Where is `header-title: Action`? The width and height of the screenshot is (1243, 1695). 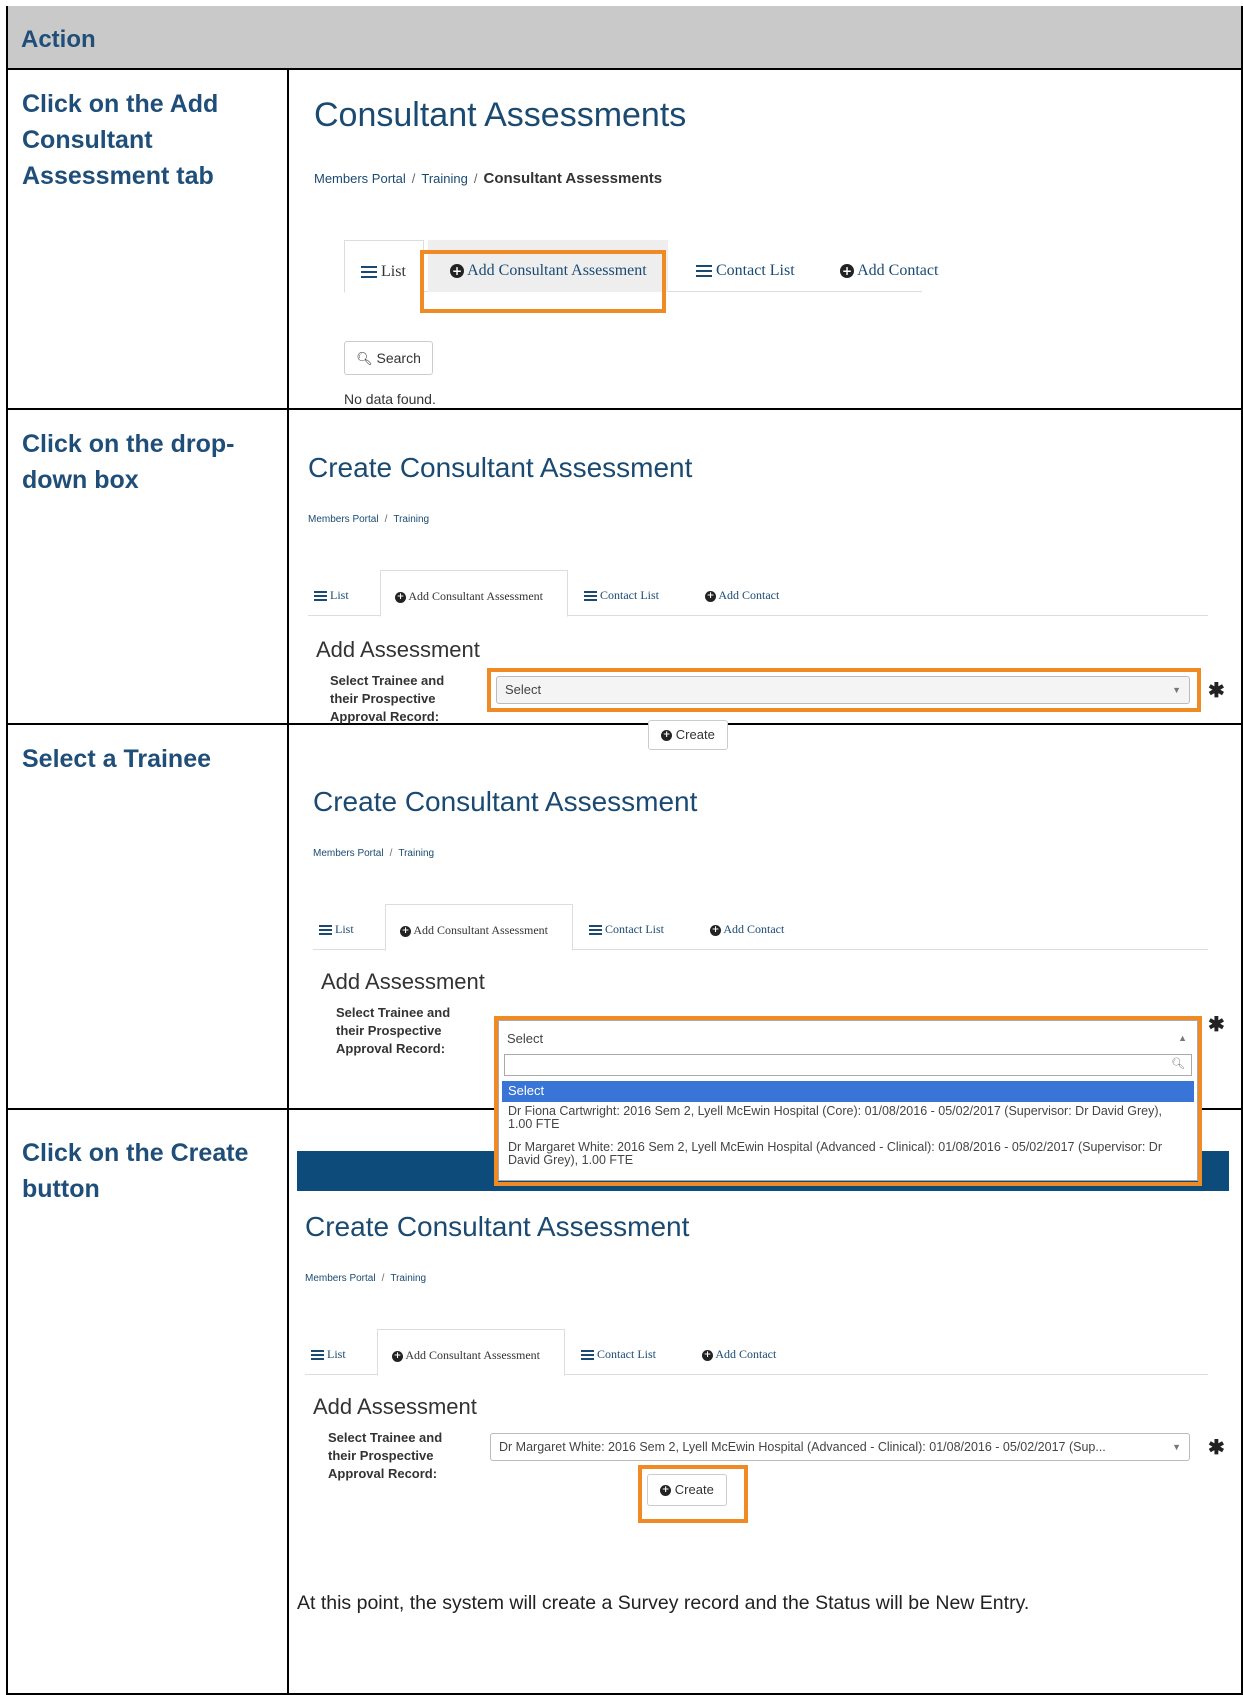 header-title: Action is located at coordinates (58, 39).